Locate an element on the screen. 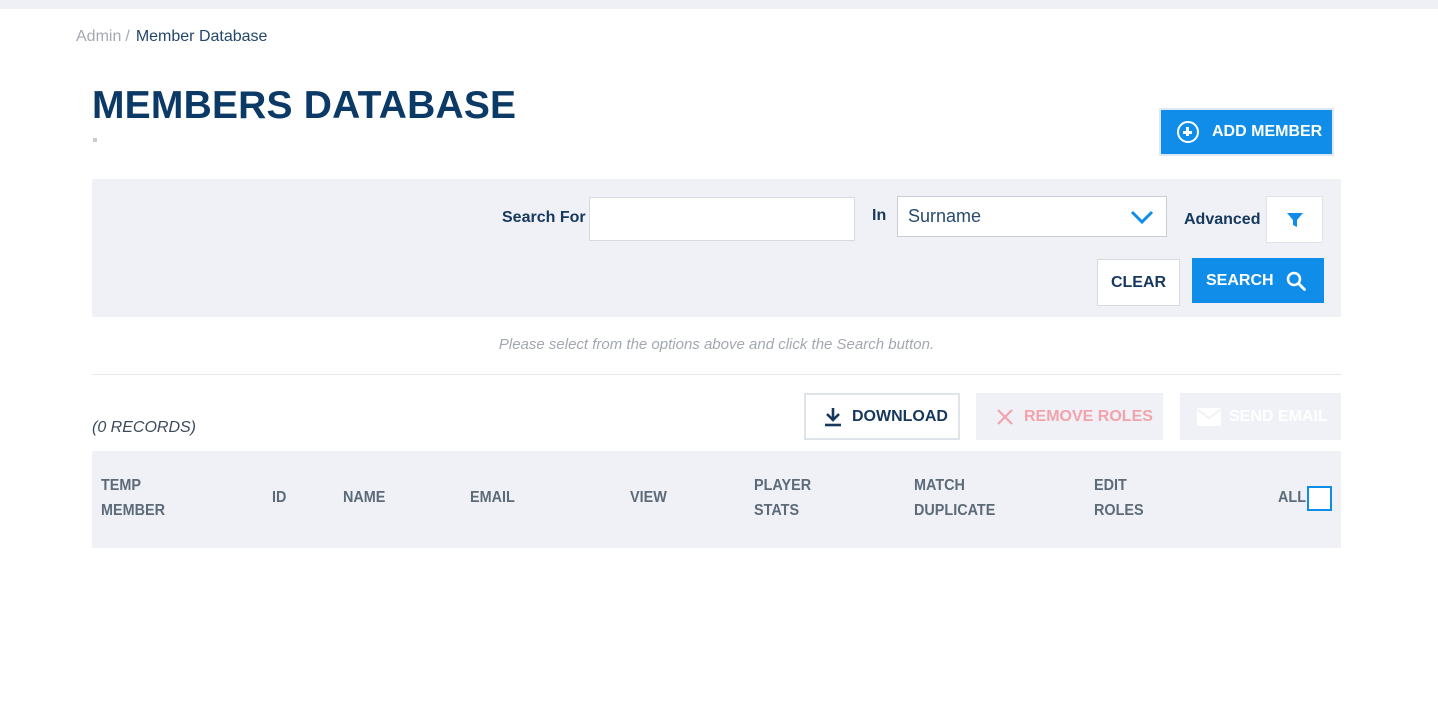 Image resolution: width=1438 pixels, height=722 pixels. breadcrumb-admin-link: Admin is located at coordinates (98, 36).